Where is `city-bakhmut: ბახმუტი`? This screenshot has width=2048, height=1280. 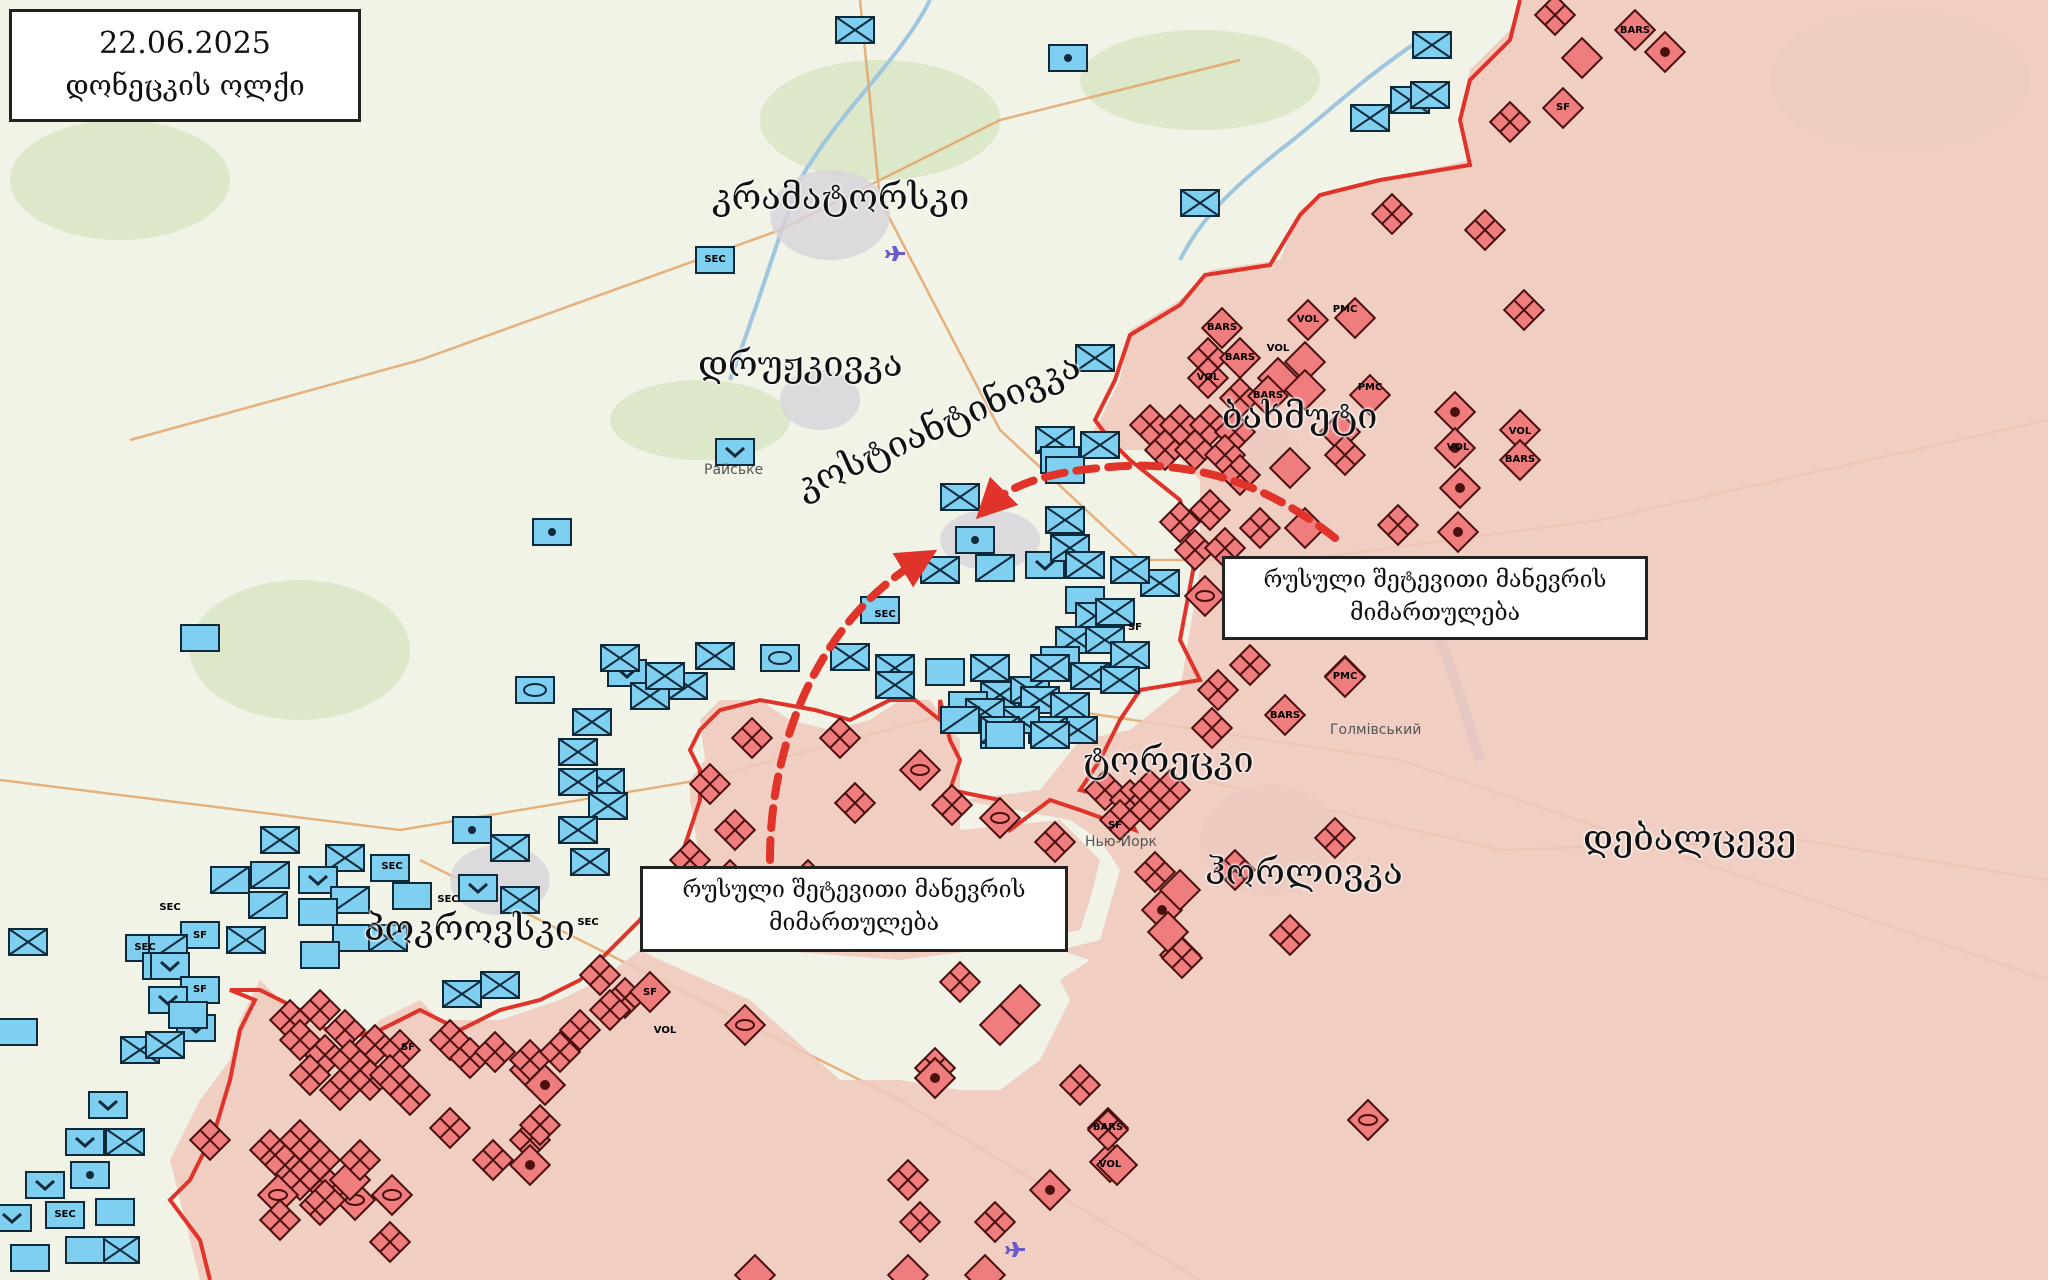
city-bakhmut: ბახმუტი is located at coordinates (1300, 416).